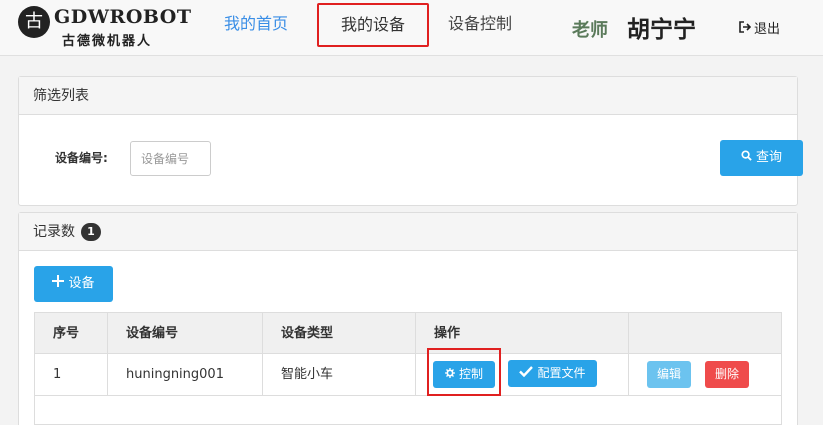 The height and width of the screenshot is (425, 823). Describe the element at coordinates (408, 96) in the screenshot. I see `filter-panel-title: 筛选列表` at that location.